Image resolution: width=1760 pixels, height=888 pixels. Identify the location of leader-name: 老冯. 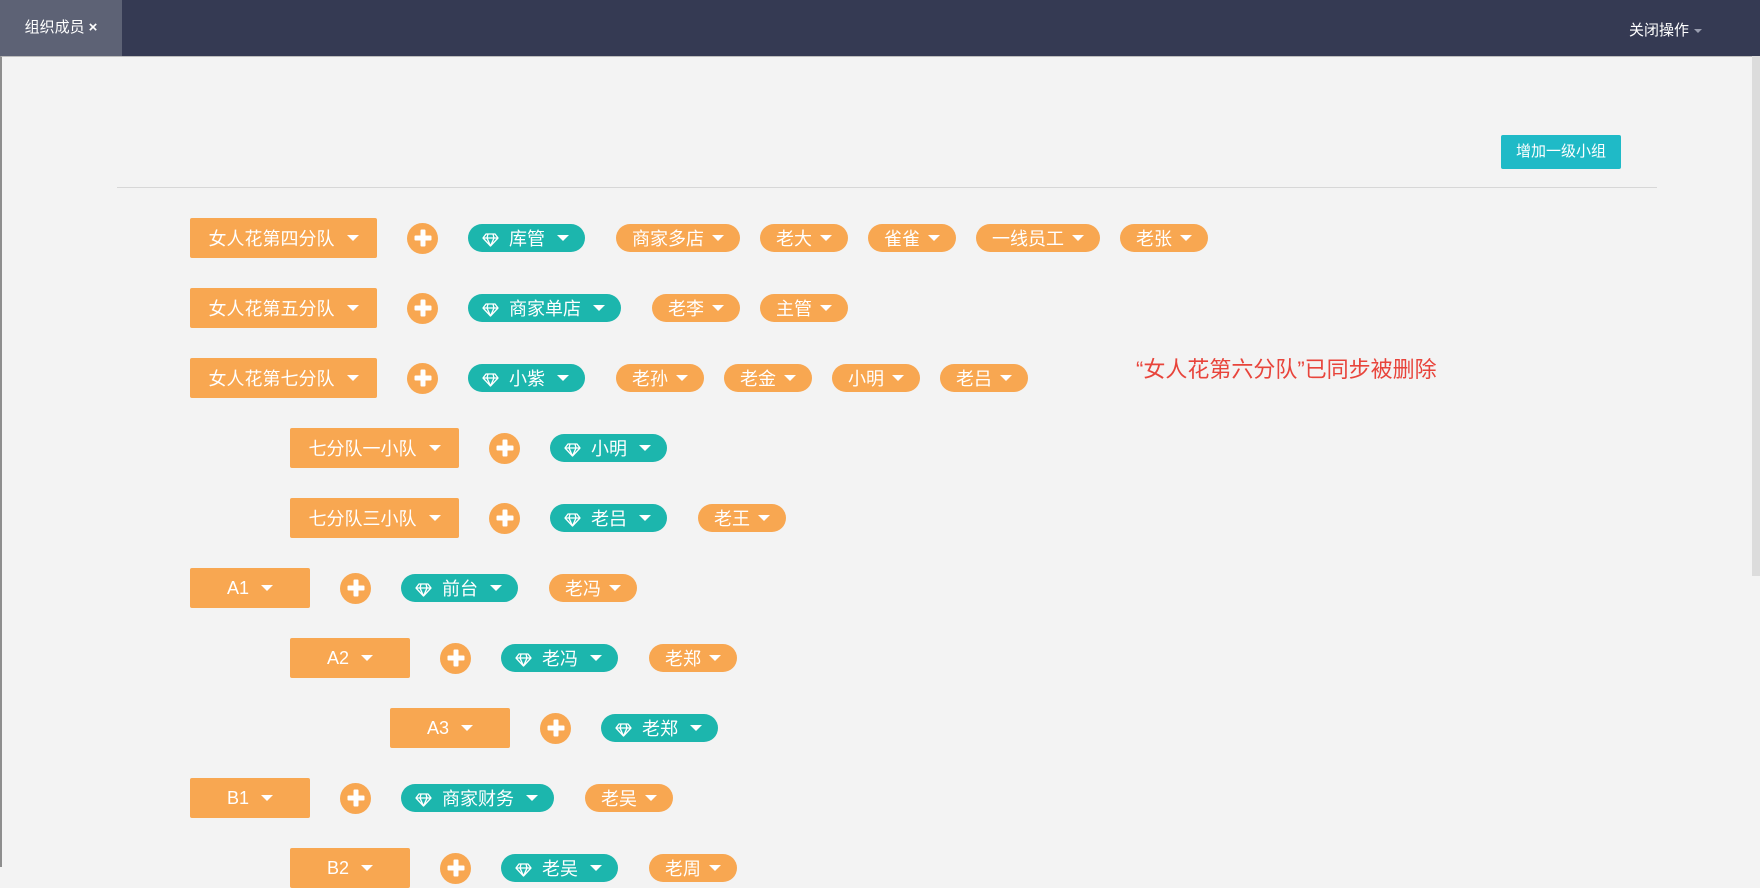
(560, 659).